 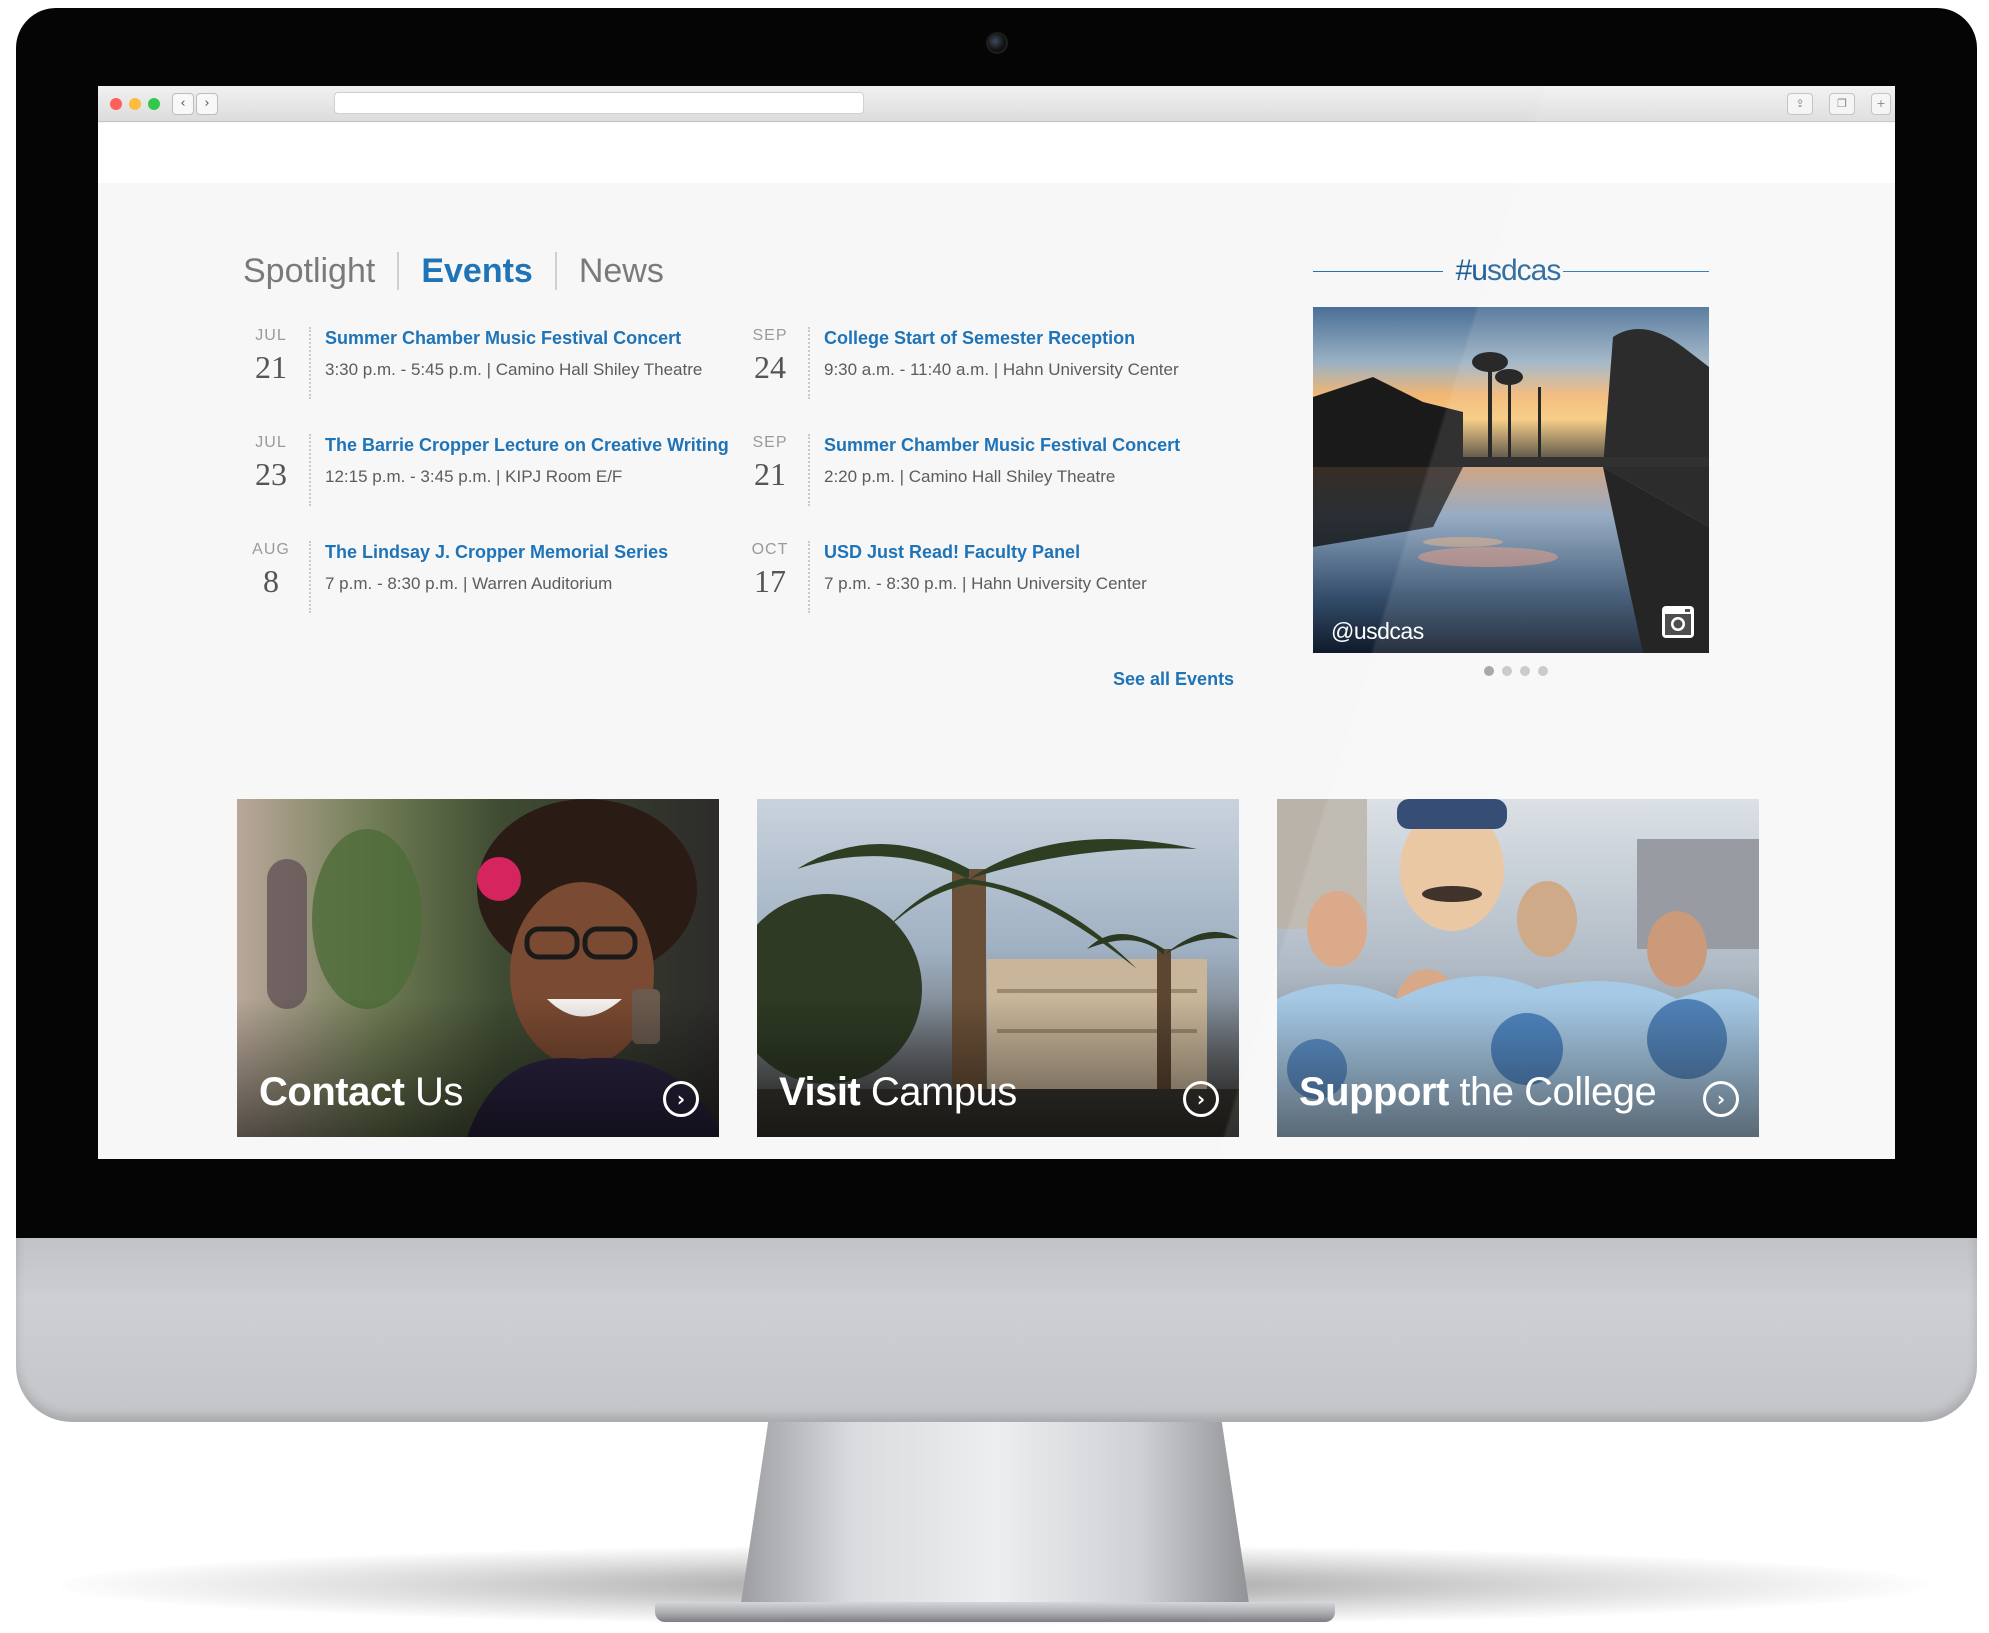 I want to click on card-label-strong: Visit, so click(x=820, y=1092).